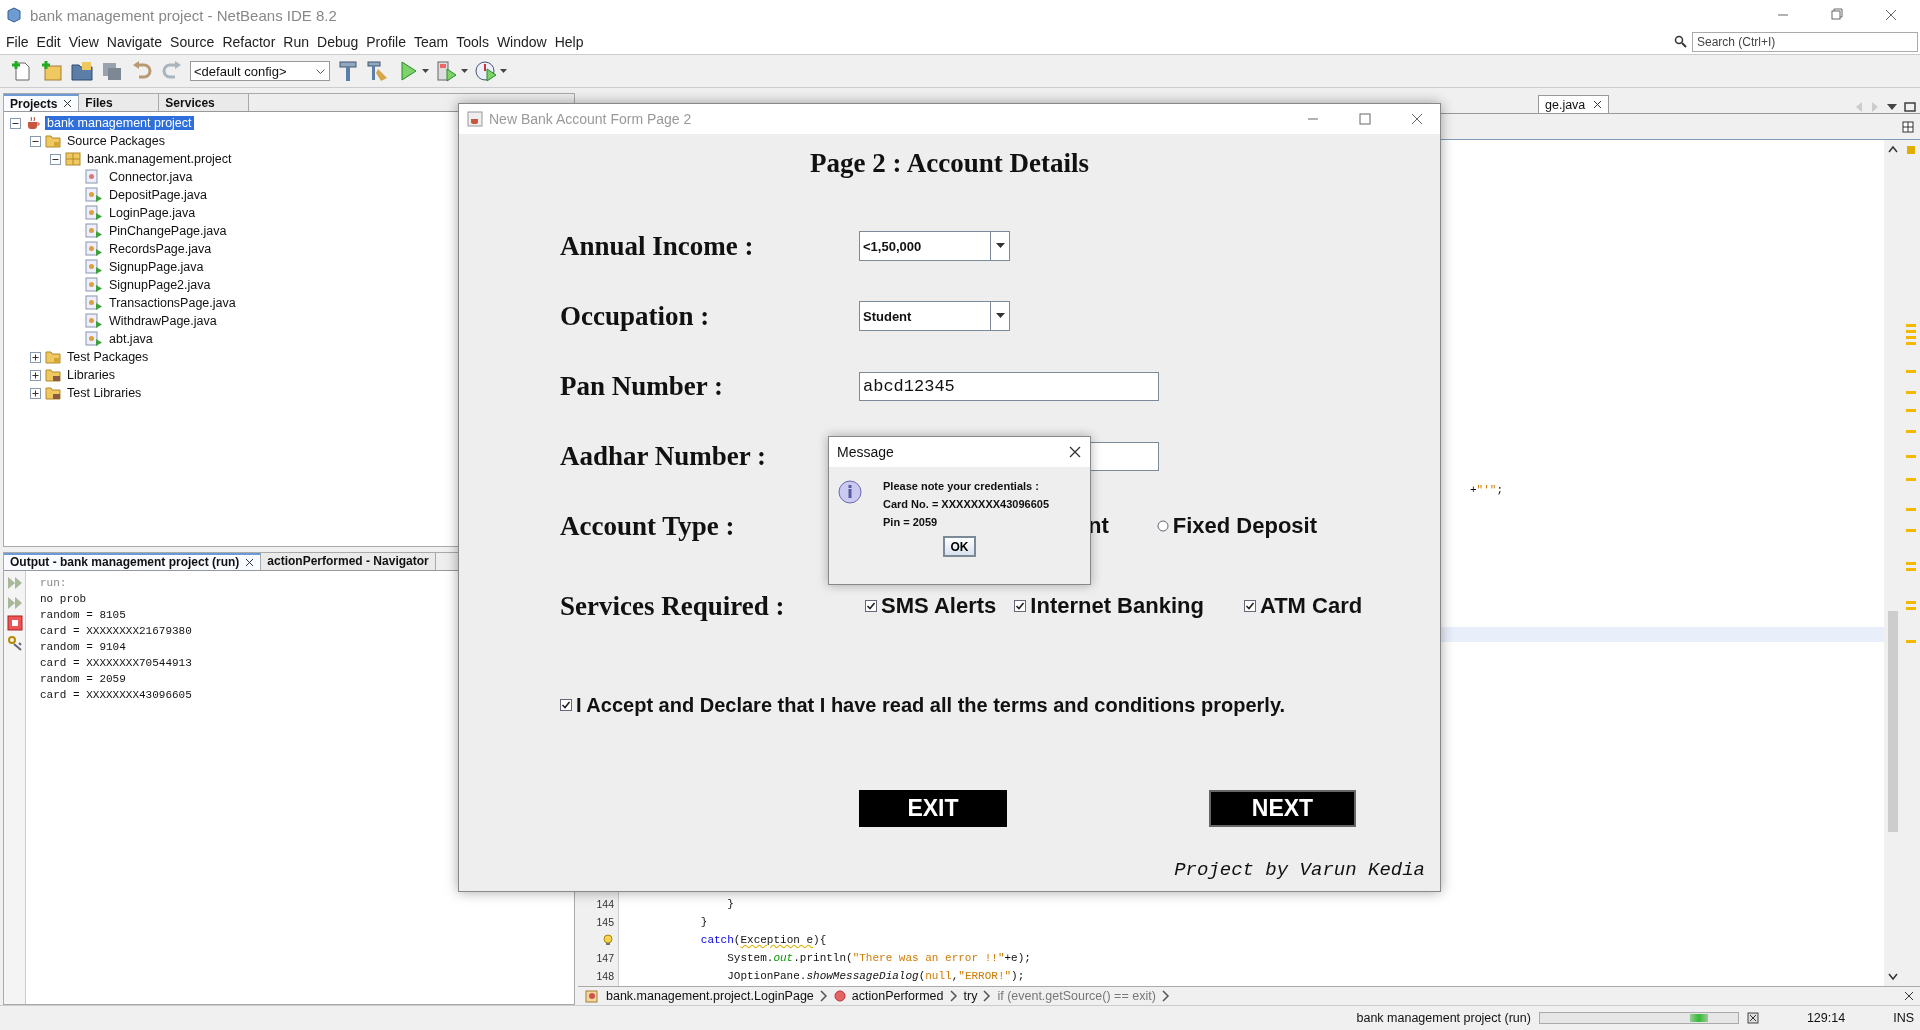 The width and height of the screenshot is (1920, 1030). I want to click on lightbulb-icon, so click(608, 940).